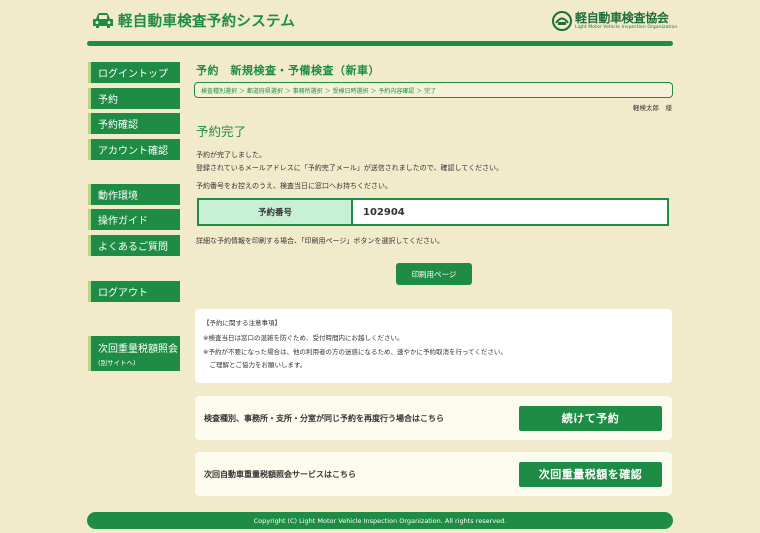 The image size is (760, 533). Describe the element at coordinates (590, 474) in the screenshot. I see `check-tax-button: 次回重量税額を確認` at that location.